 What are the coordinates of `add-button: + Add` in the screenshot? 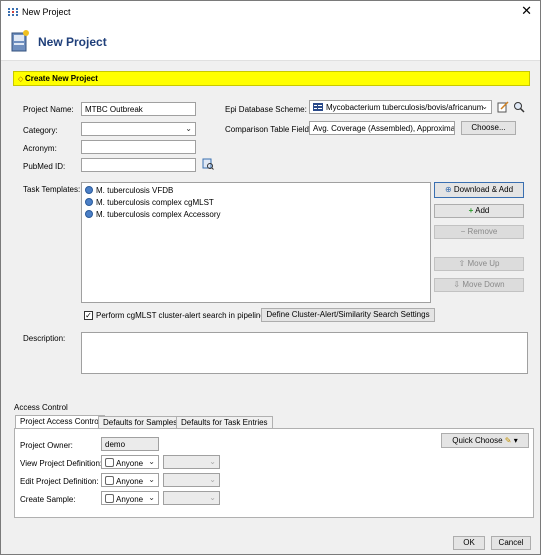 It's located at (479, 211).